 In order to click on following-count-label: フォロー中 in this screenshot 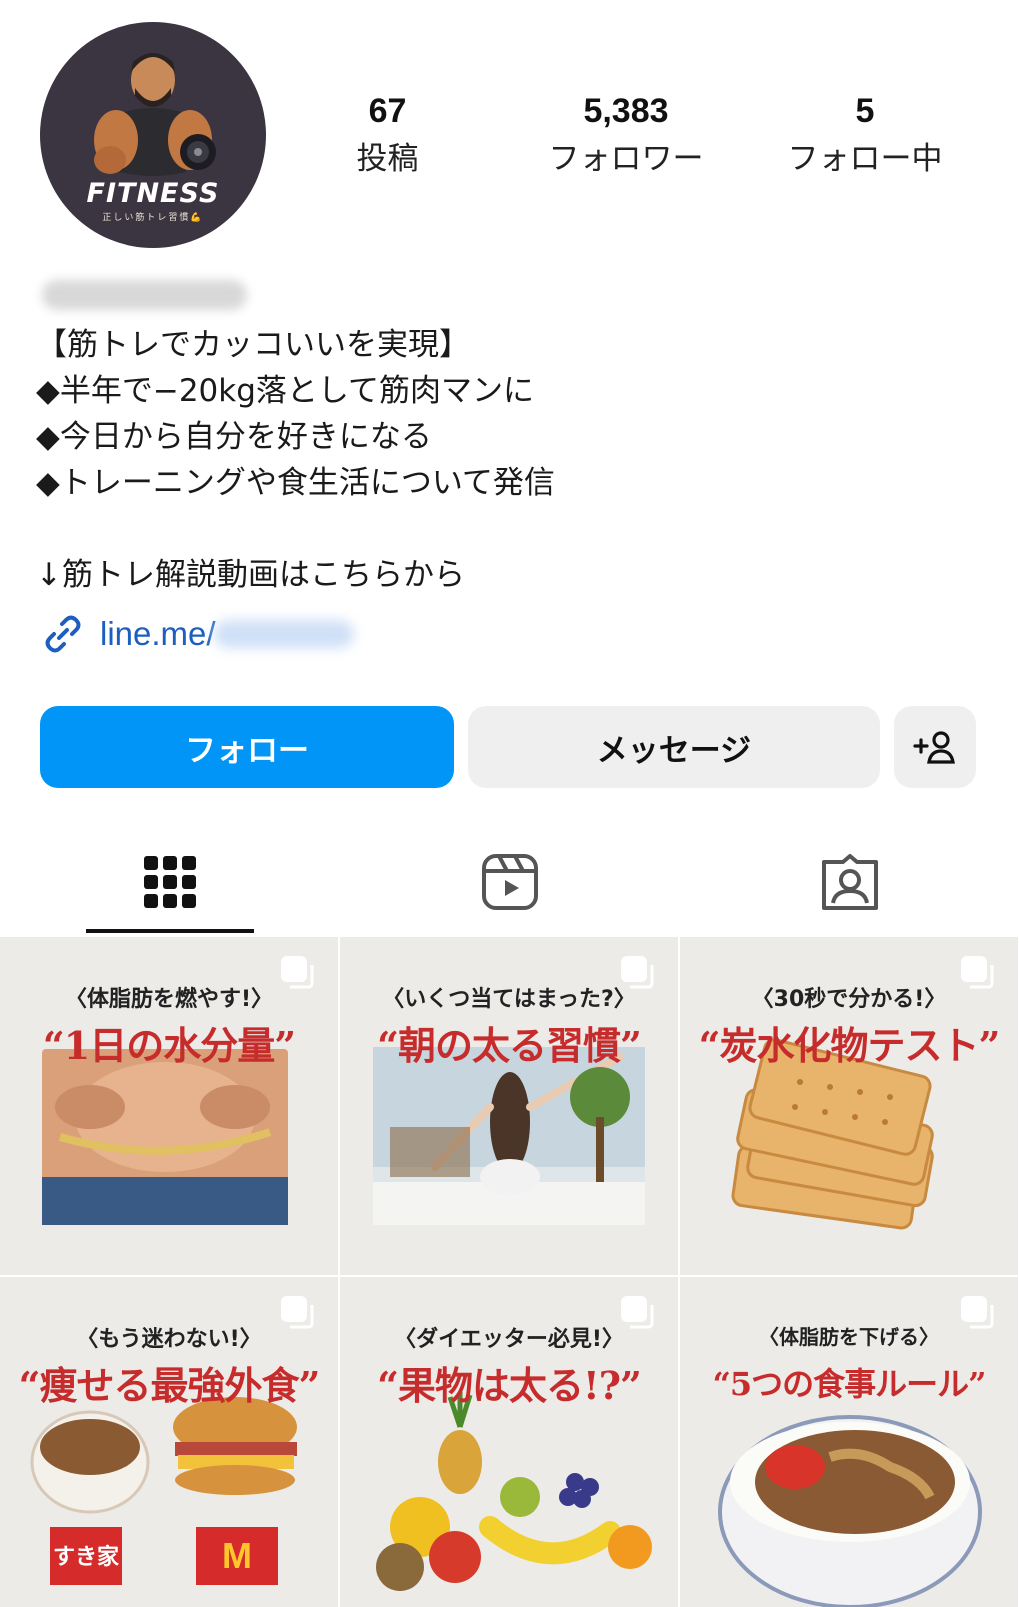, I will do `click(865, 159)`.